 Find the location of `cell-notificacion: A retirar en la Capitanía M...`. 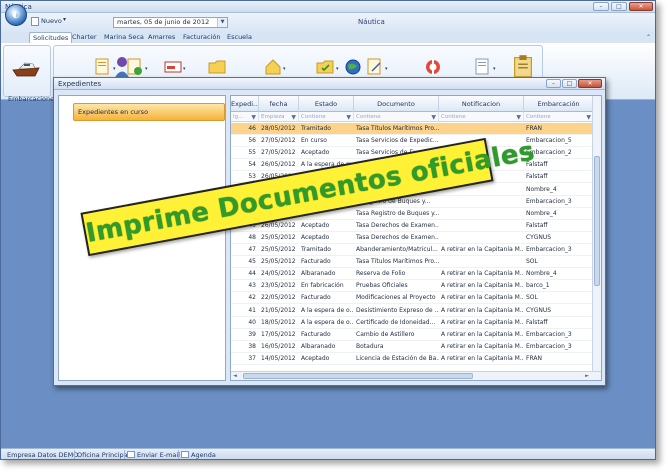

cell-notificacion: A retirar en la Capitanía M... is located at coordinates (482, 249).